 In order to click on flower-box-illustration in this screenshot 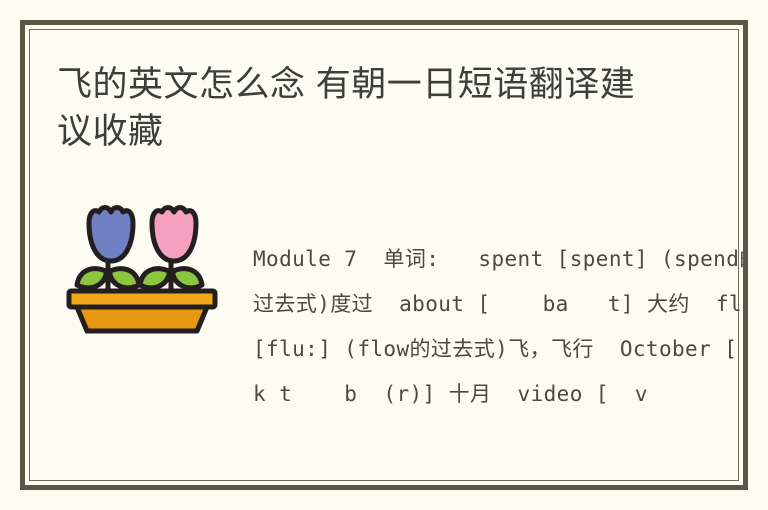, I will do `click(142, 267)`.